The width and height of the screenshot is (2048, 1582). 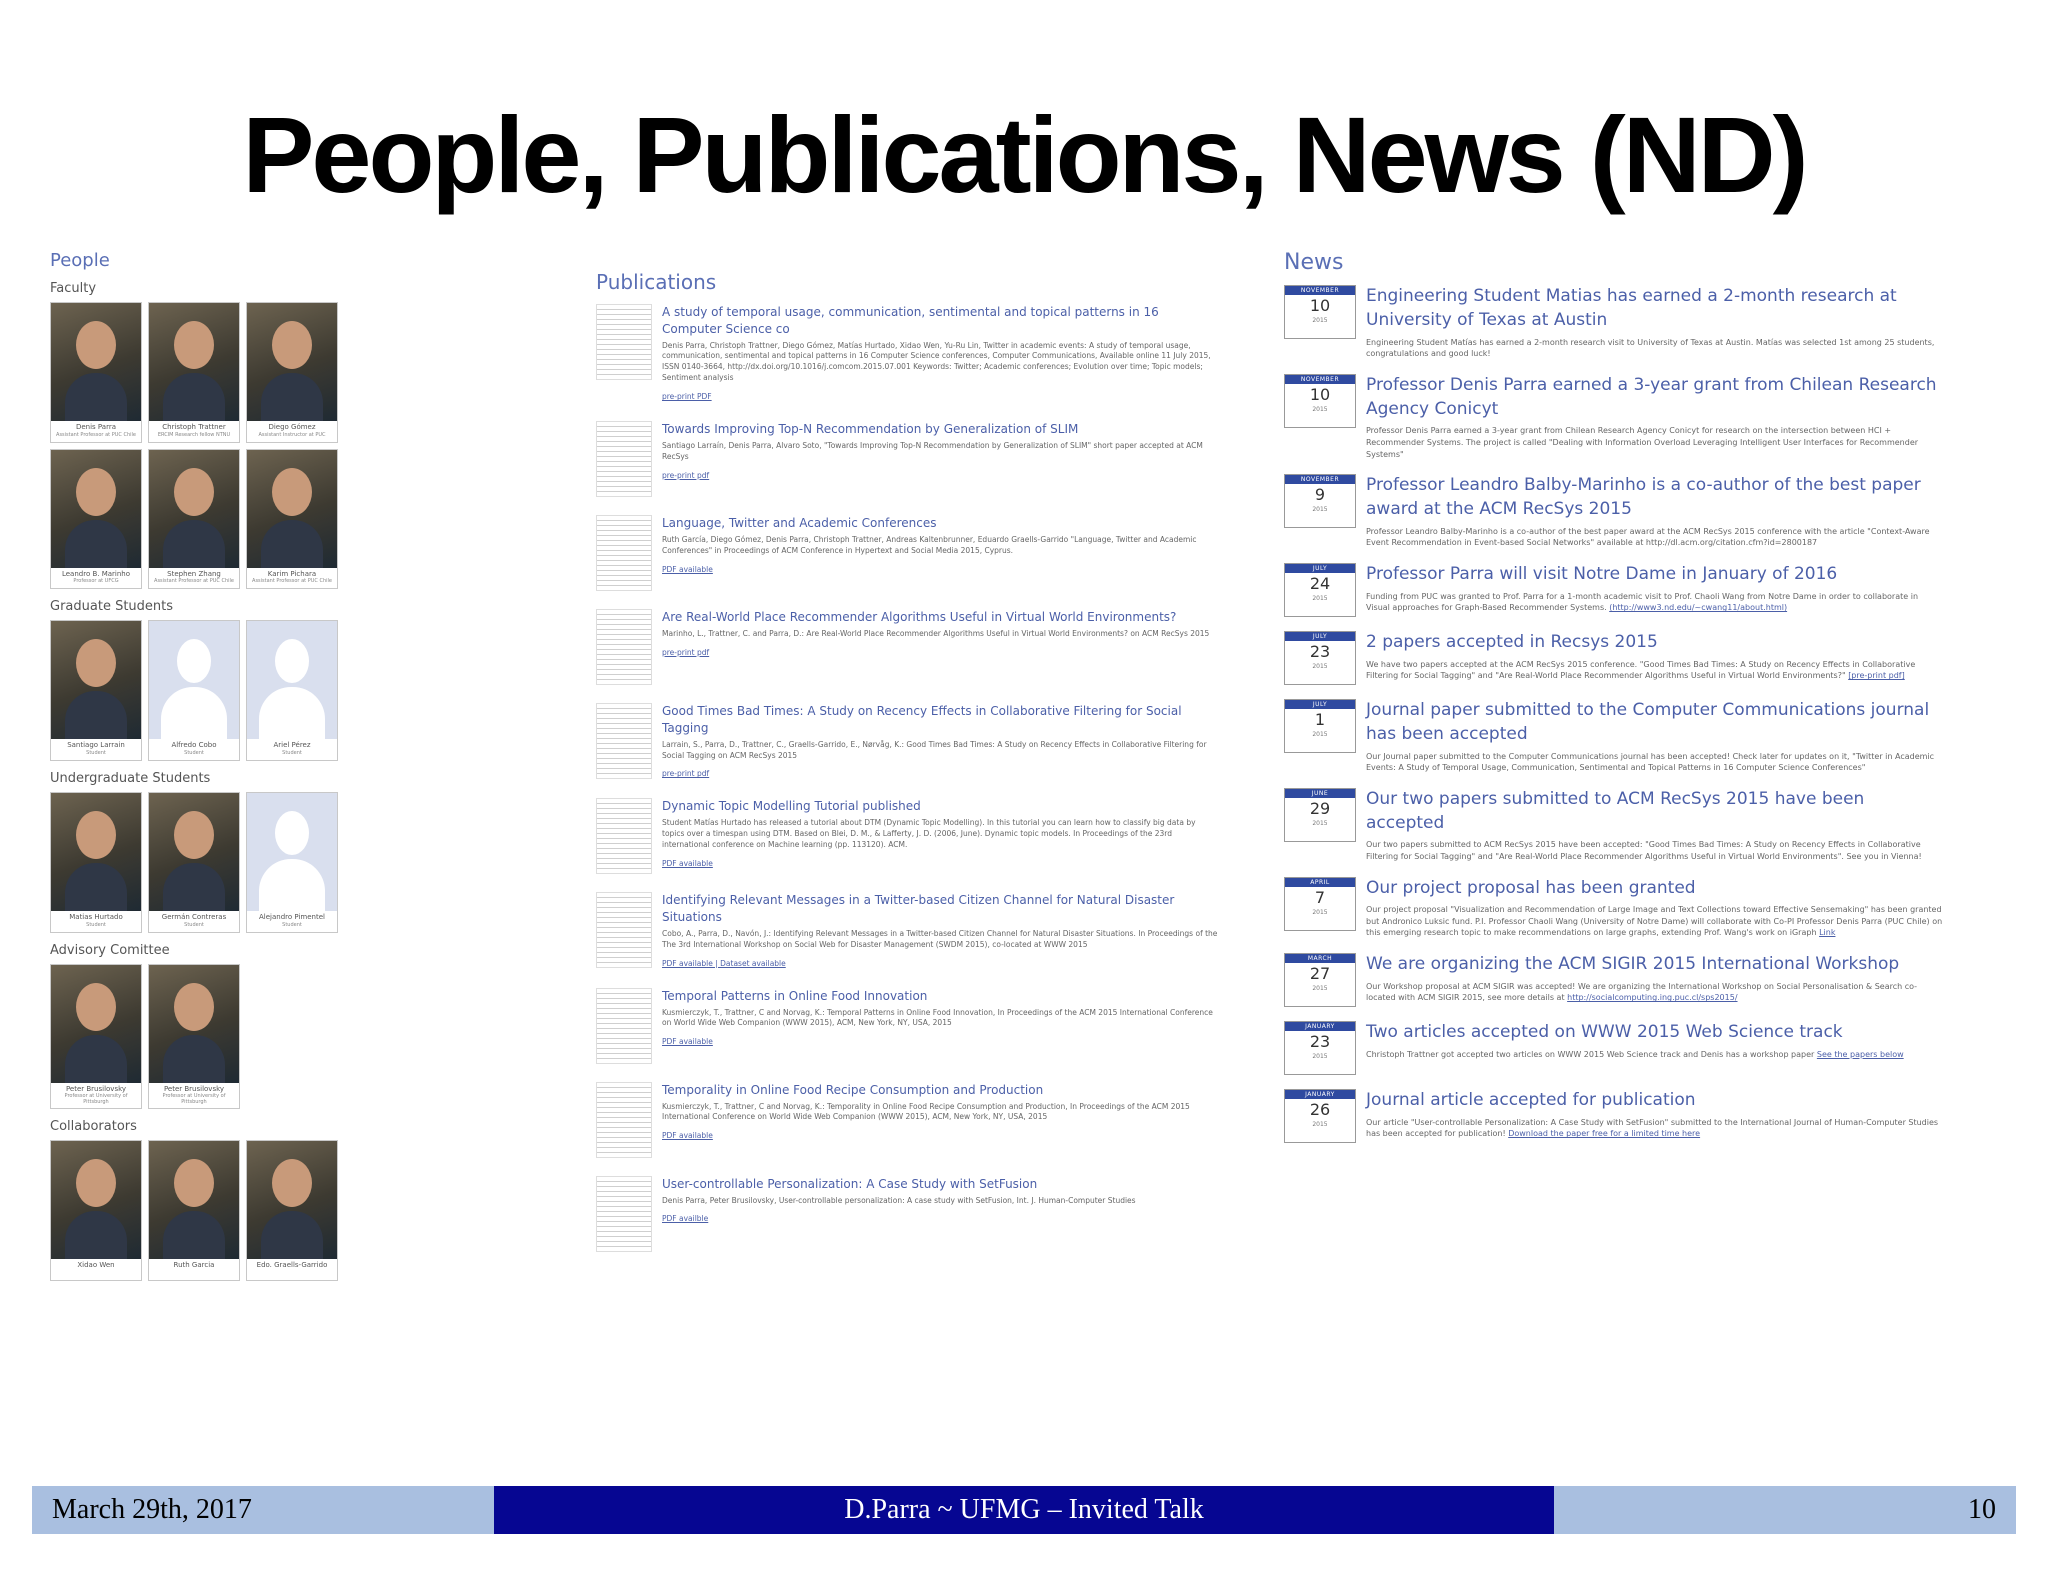 What do you see at coordinates (685, 1218) in the screenshot?
I see `publication-link: PDF availble` at bounding box center [685, 1218].